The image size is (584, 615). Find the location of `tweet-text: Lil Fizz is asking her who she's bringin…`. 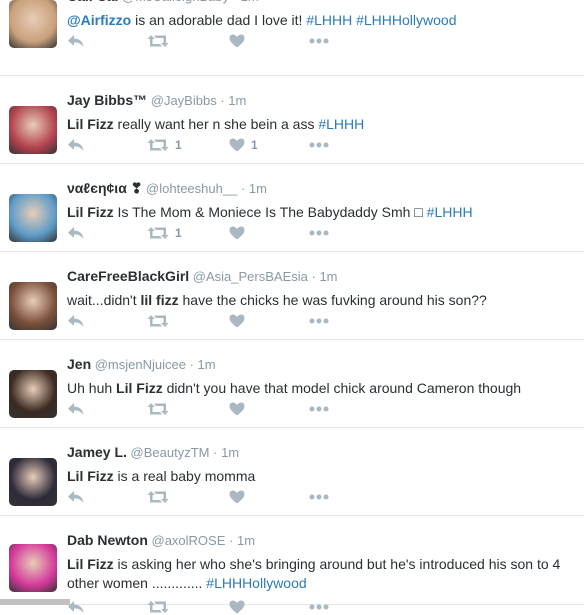

tweet-text: Lil Fizz is asking her who she's bringin… is located at coordinates (321, 574).